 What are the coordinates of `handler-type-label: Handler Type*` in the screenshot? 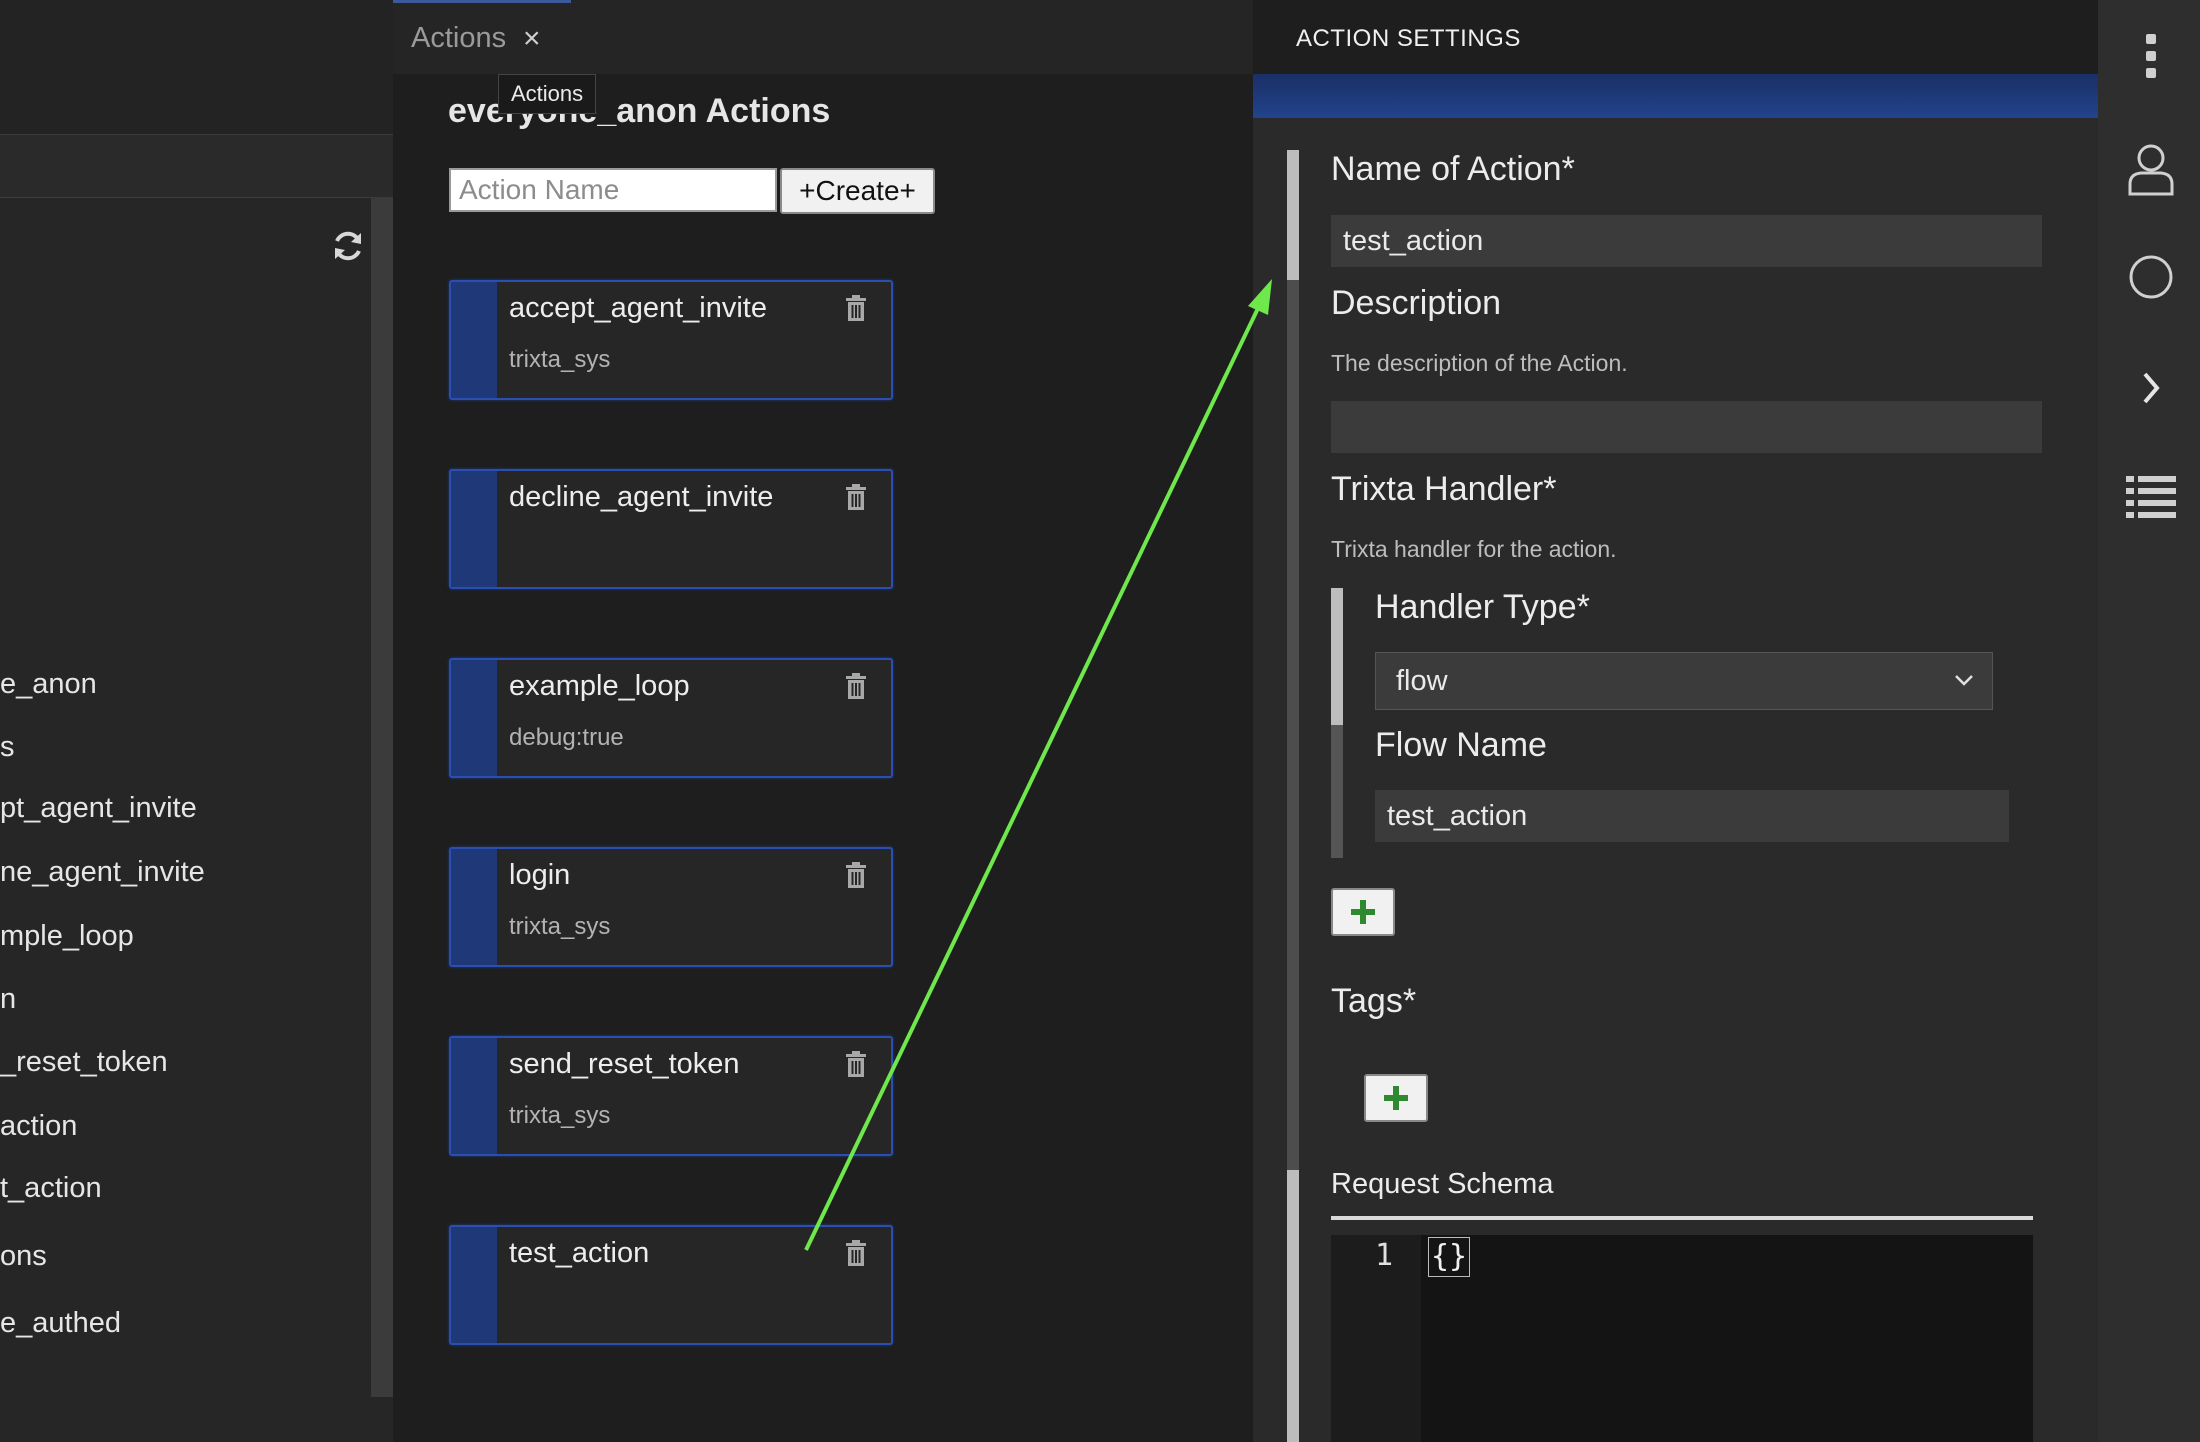 It's located at (1482, 607).